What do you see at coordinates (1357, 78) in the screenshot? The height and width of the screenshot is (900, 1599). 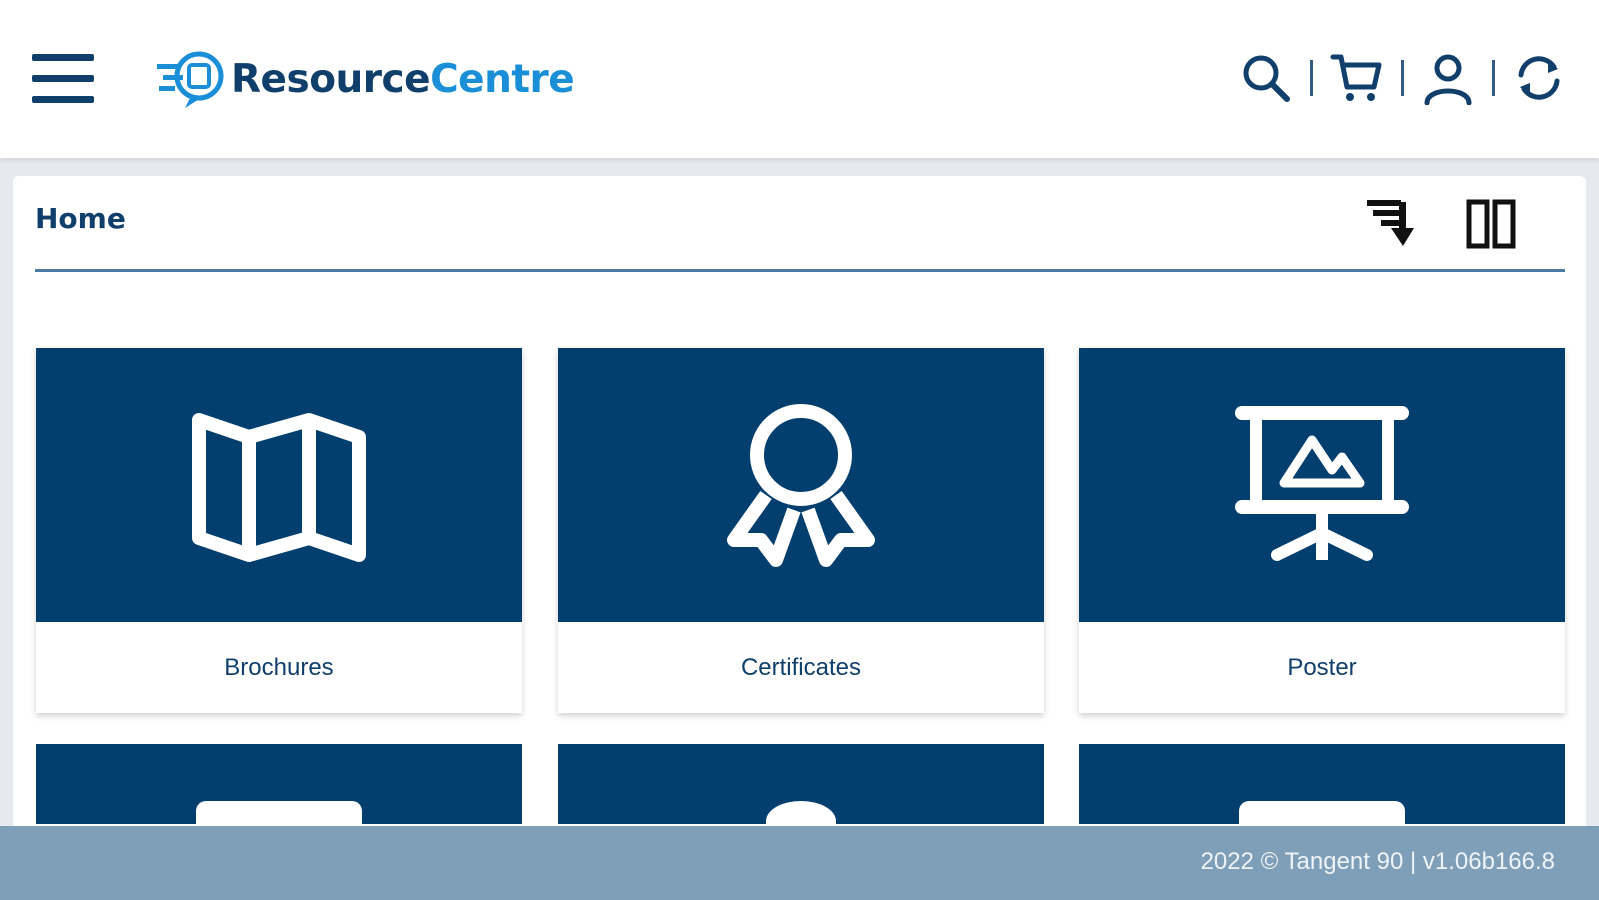 I see `cart-icon` at bounding box center [1357, 78].